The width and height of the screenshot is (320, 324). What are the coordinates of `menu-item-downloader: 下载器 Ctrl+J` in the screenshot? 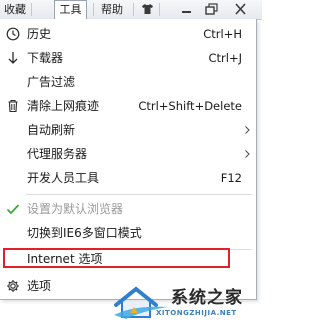 It's located at (128, 58).